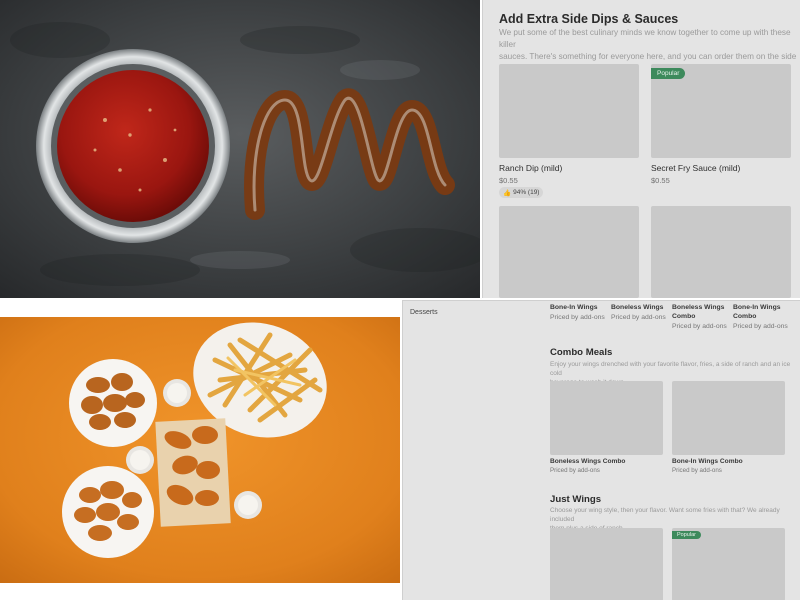 This screenshot has width=800, height=600. I want to click on item-name: Boneless Wings Combo, so click(588, 461).